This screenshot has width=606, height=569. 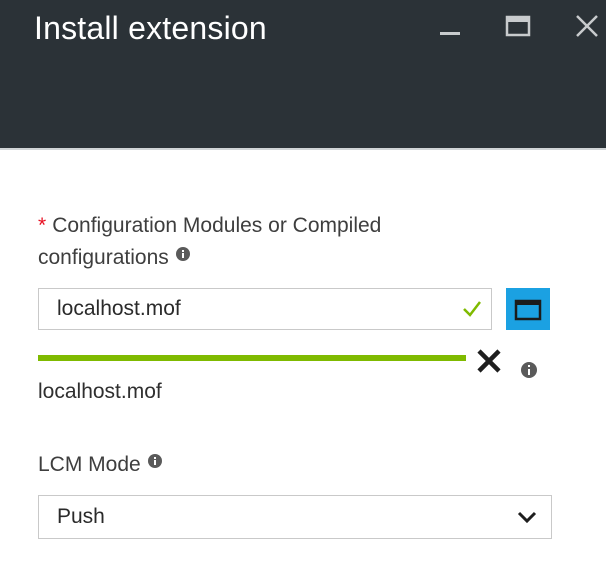 I want to click on upload-progress-fill, so click(x=252, y=358).